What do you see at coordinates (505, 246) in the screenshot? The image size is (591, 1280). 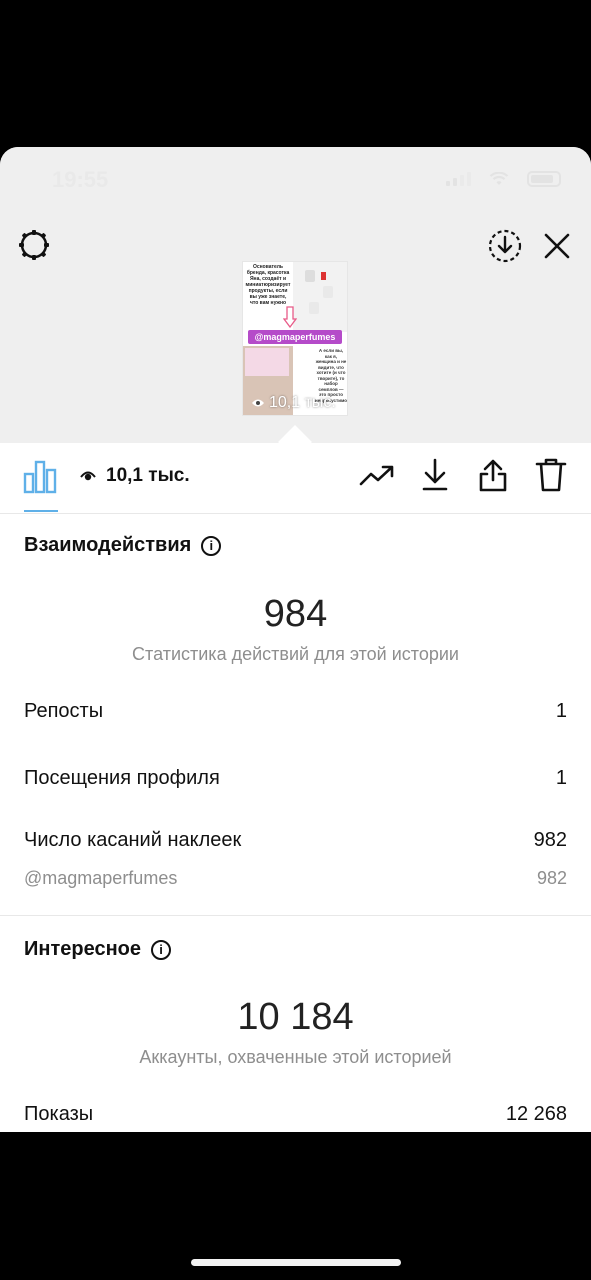 I see `download-circle-icon` at bounding box center [505, 246].